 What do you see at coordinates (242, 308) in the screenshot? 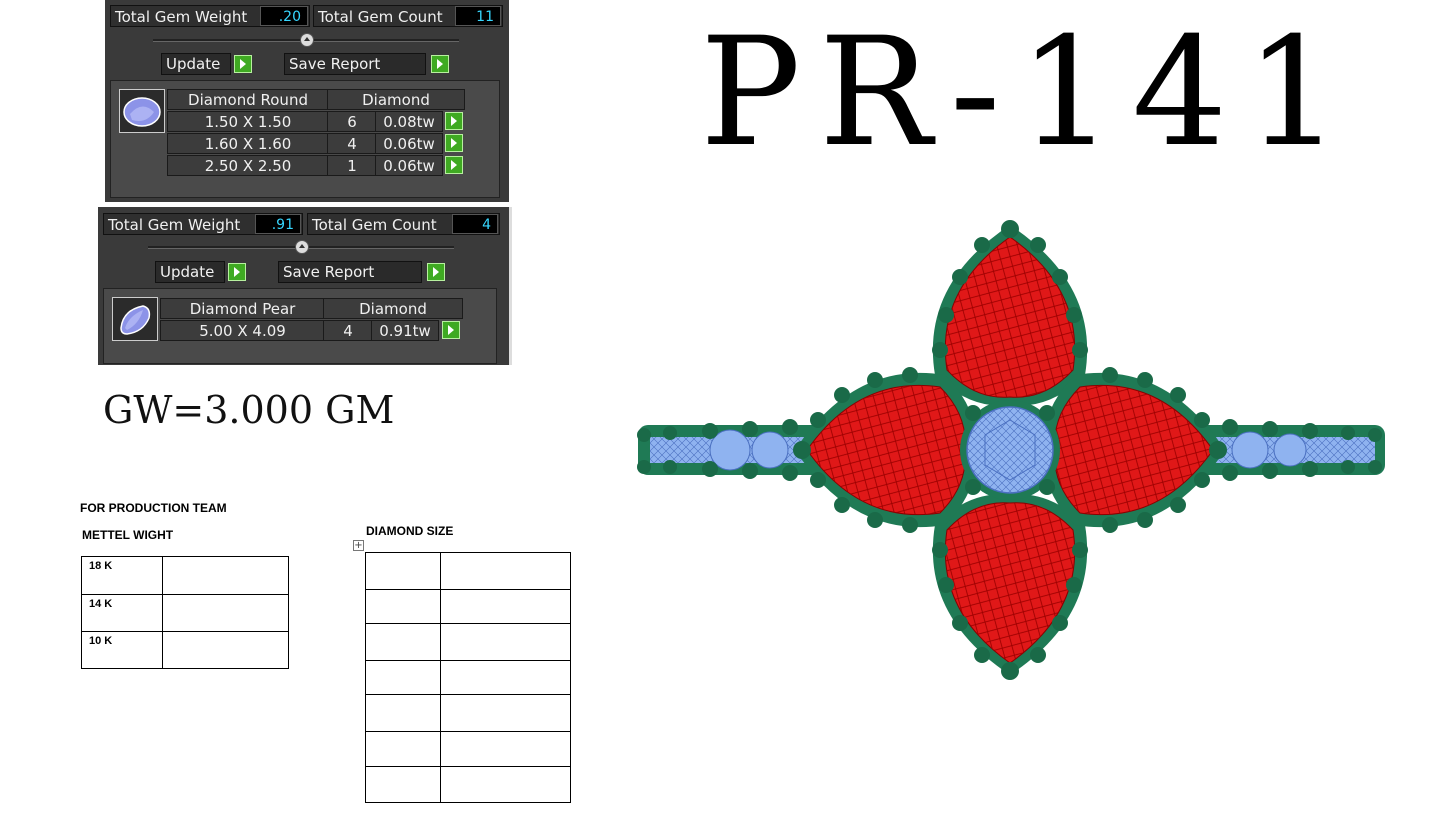
I see `table-header-shape: Diamond Pear` at bounding box center [242, 308].